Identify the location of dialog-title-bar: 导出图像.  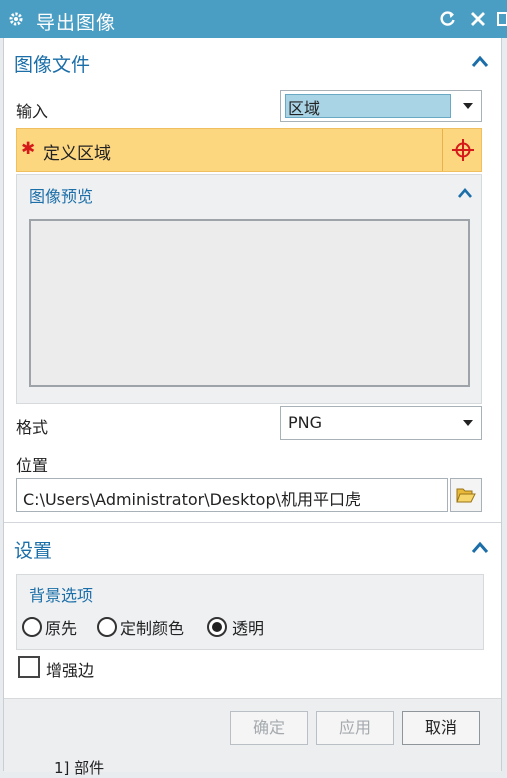
(253, 19).